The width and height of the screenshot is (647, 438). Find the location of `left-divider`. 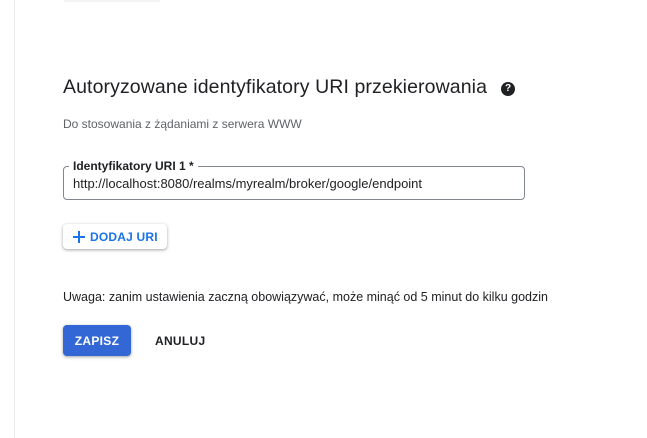

left-divider is located at coordinates (14, 219).